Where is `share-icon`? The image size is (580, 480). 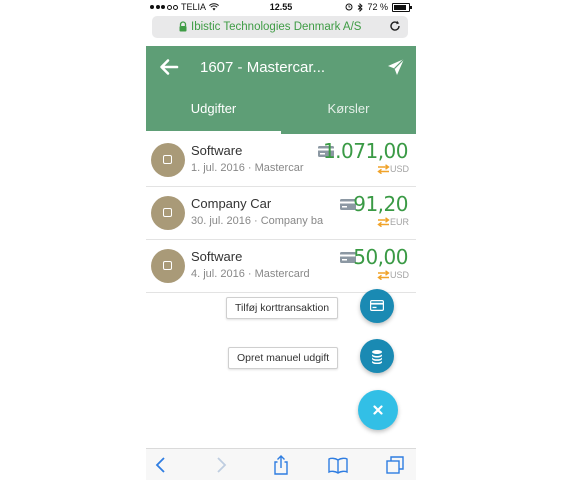 share-icon is located at coordinates (281, 465).